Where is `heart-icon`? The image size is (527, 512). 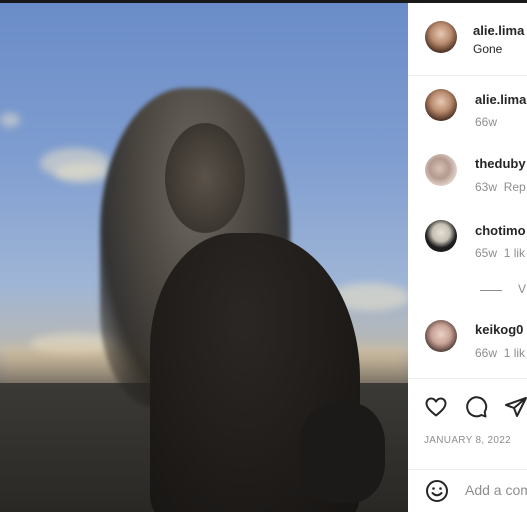 heart-icon is located at coordinates (436, 407).